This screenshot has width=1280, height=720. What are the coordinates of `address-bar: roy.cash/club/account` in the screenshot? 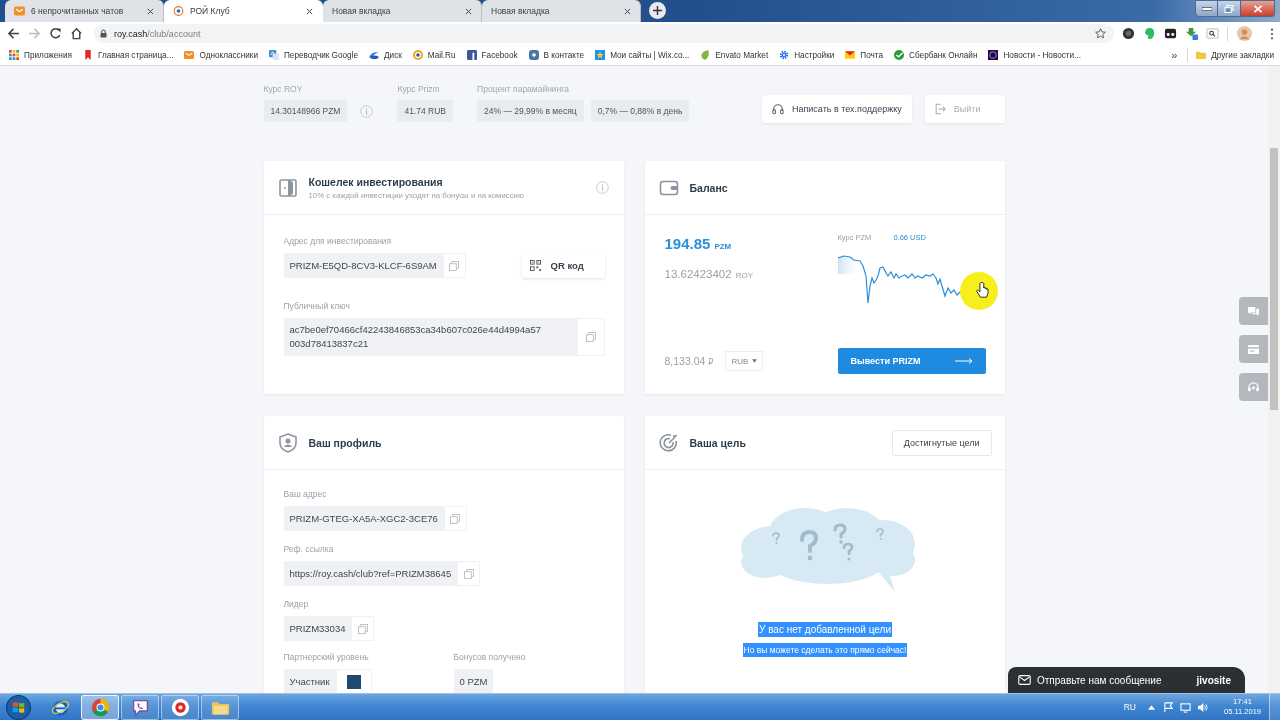 It's located at (604, 33).